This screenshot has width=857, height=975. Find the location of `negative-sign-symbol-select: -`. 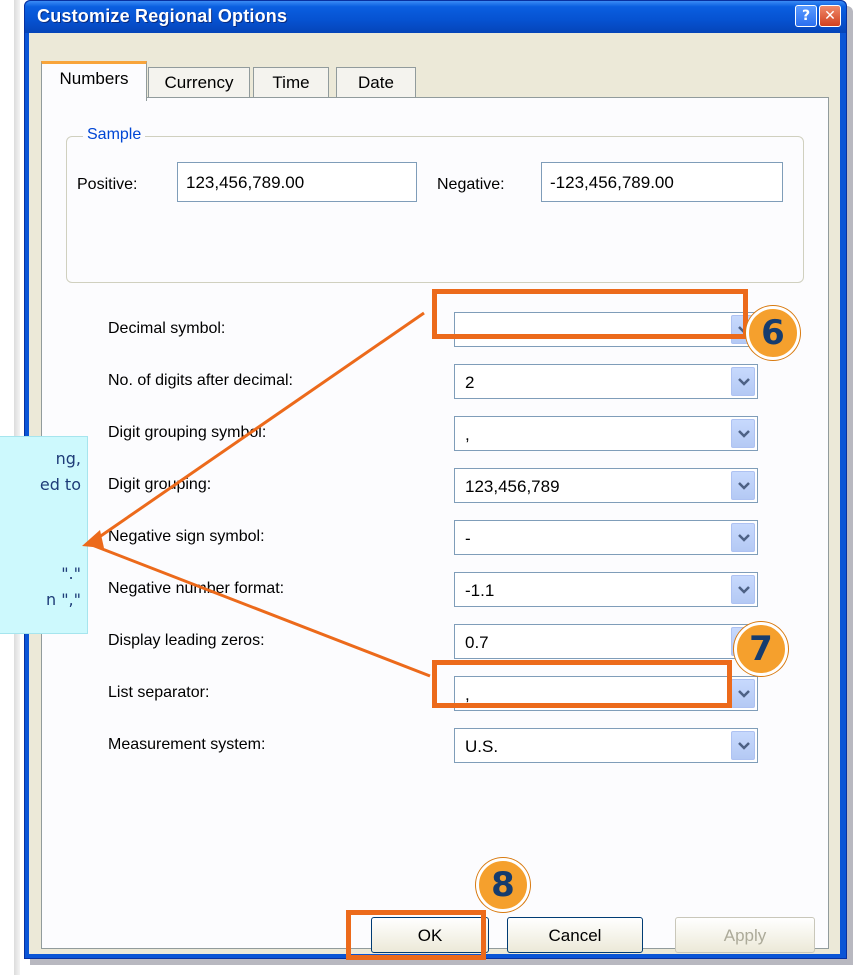

negative-sign-symbol-select: - is located at coordinates (606, 537).